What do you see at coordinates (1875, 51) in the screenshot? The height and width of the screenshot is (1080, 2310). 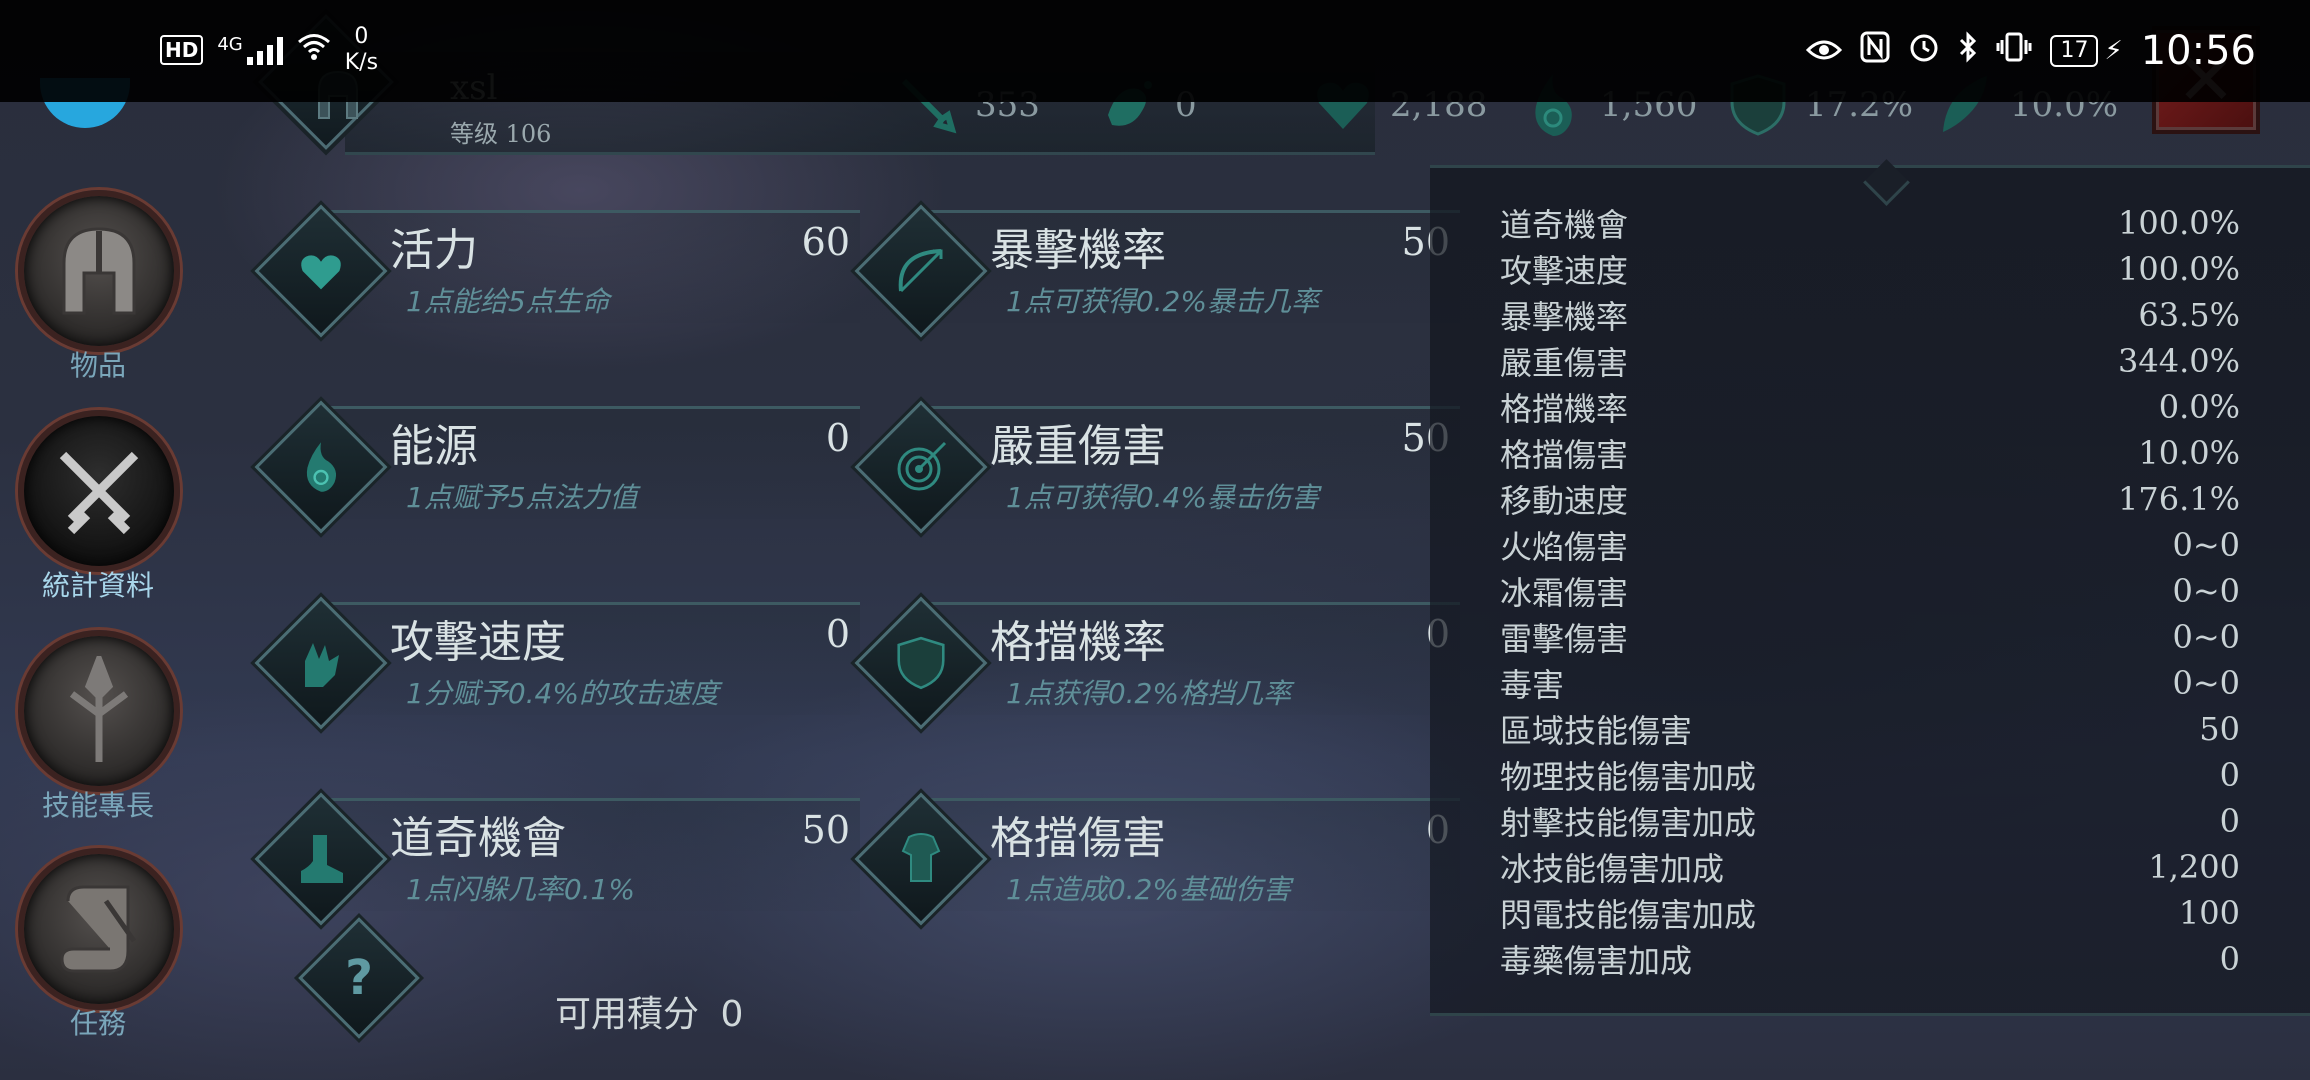 I see `nfc-icon` at bounding box center [1875, 51].